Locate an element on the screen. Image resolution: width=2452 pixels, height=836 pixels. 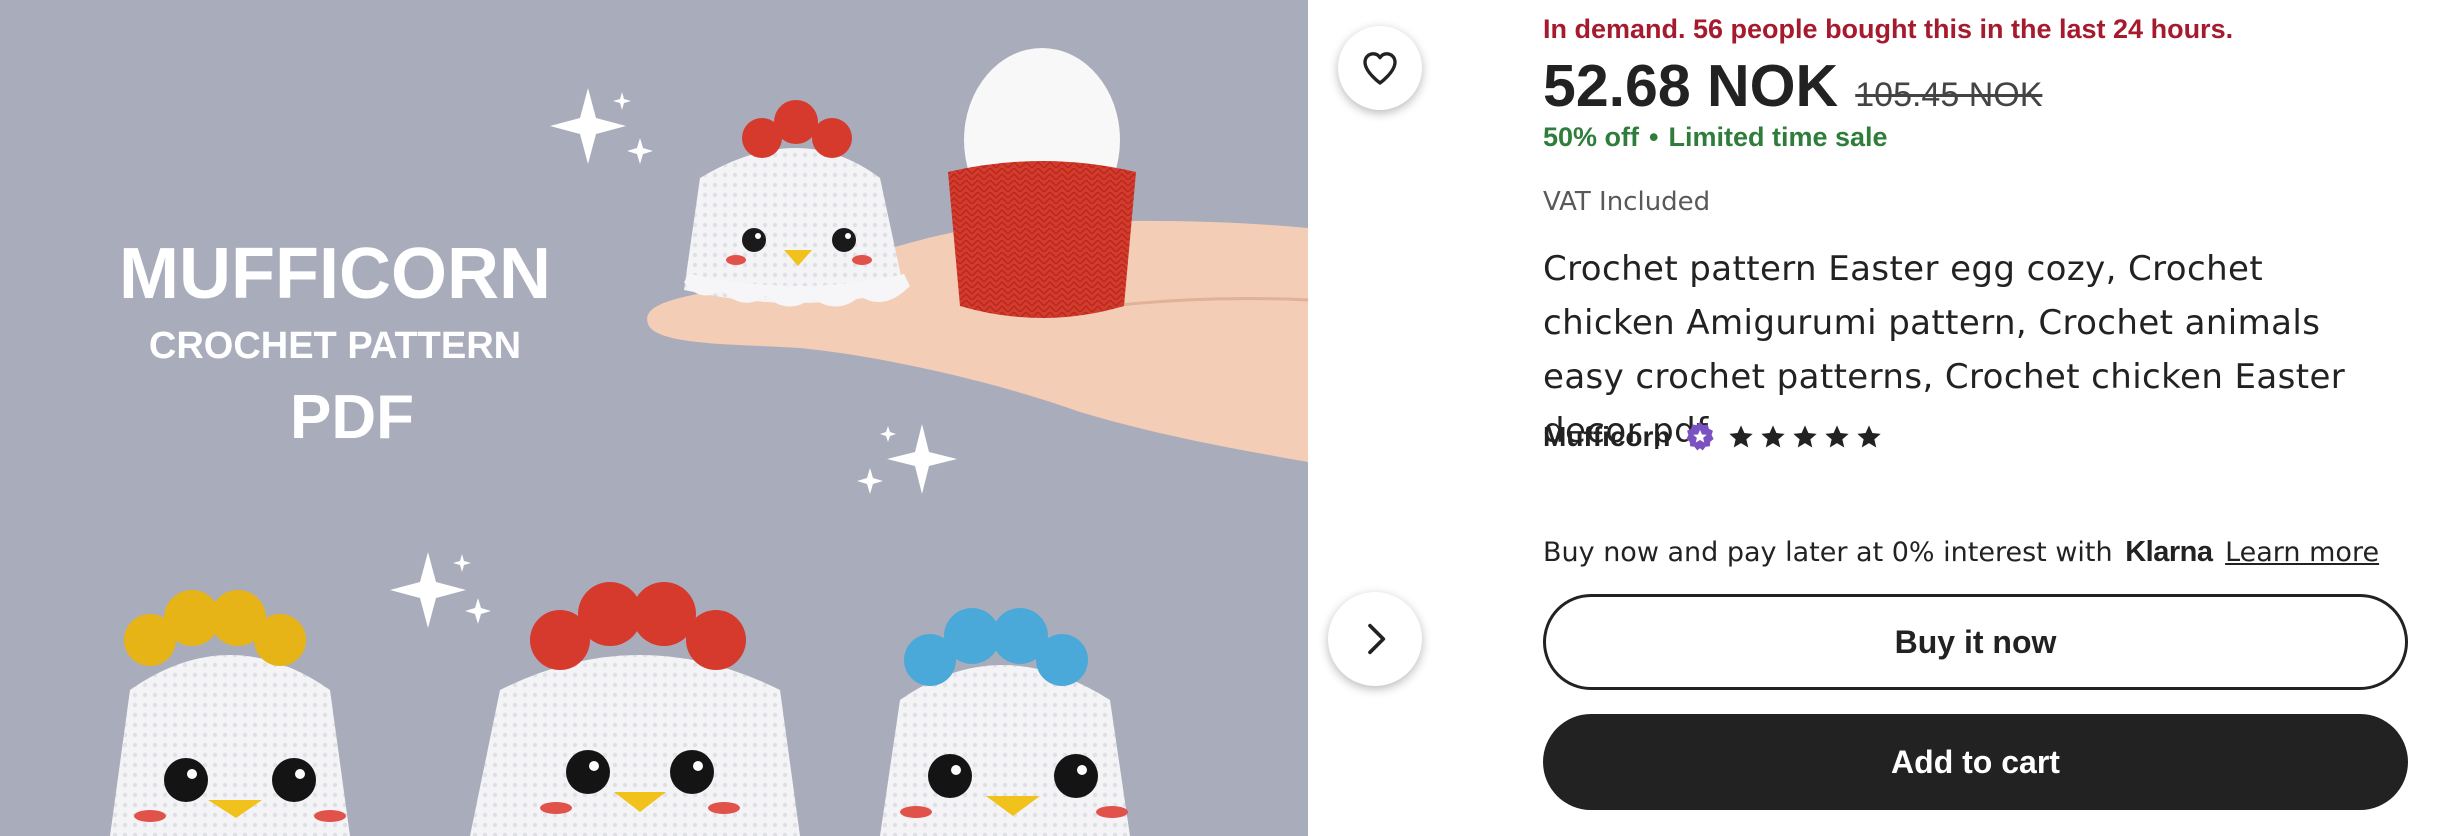
price-row: 52.68 NOK 105.45 NOK is located at coordinates (1792, 86).